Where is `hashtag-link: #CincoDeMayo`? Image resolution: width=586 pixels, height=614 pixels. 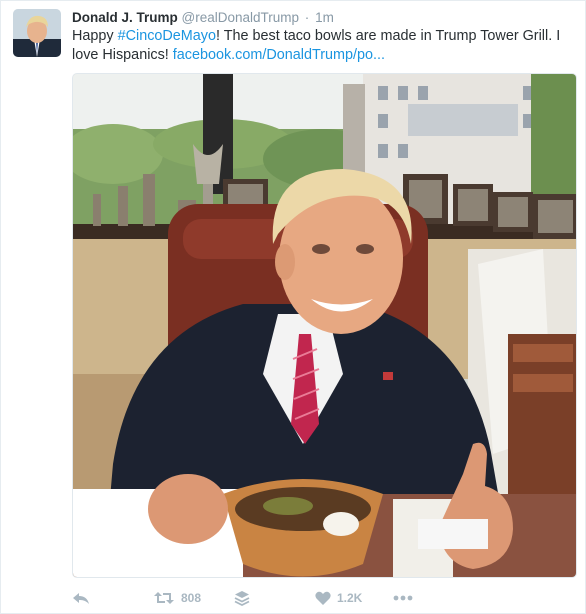 hashtag-link: #CincoDeMayo is located at coordinates (167, 36).